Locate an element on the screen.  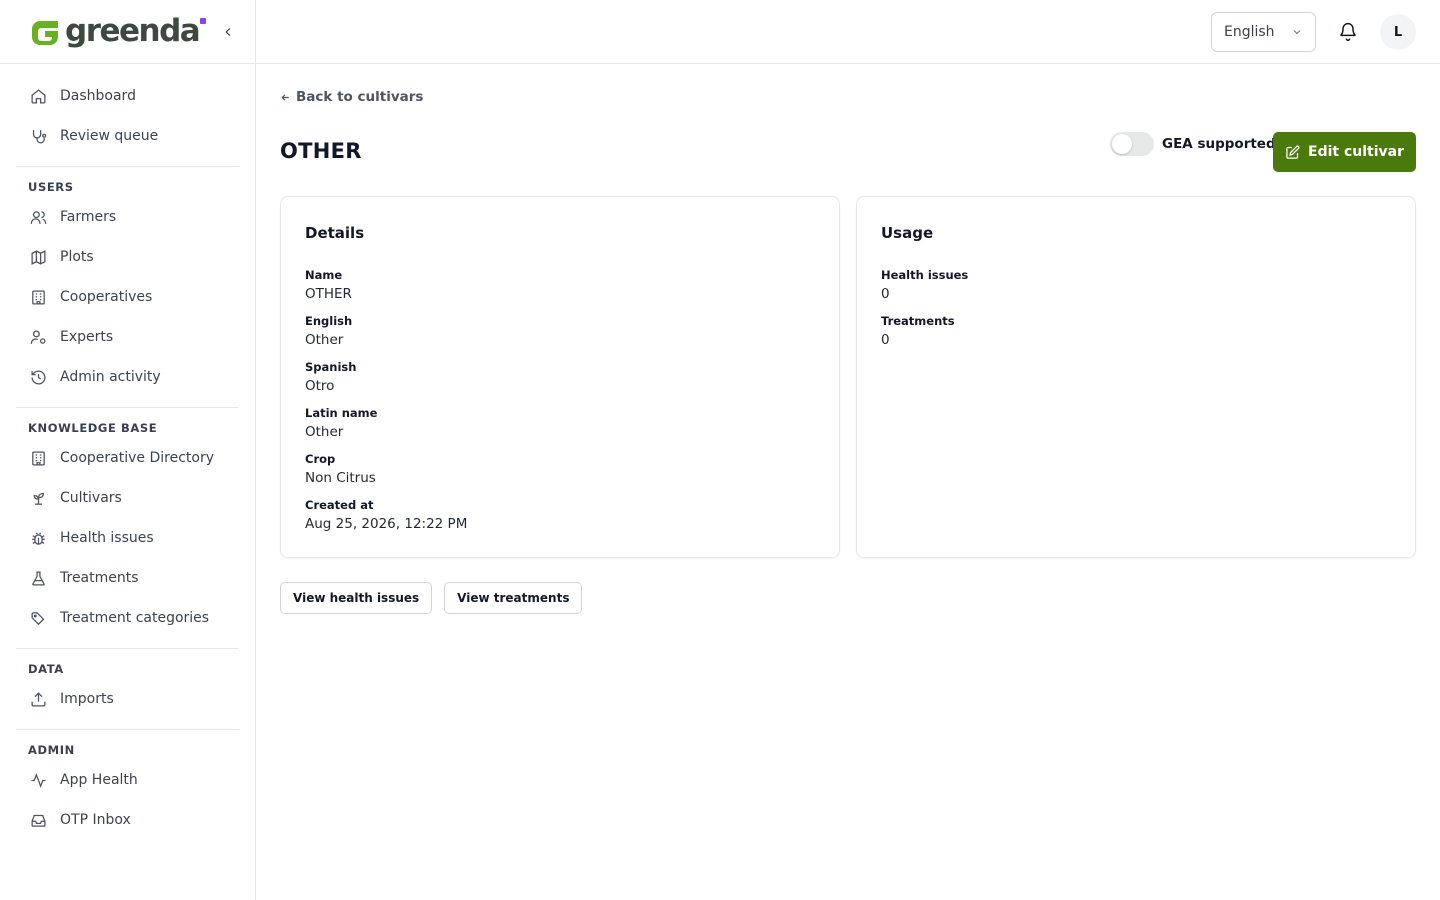
field-value: OTHER is located at coordinates (328, 294).